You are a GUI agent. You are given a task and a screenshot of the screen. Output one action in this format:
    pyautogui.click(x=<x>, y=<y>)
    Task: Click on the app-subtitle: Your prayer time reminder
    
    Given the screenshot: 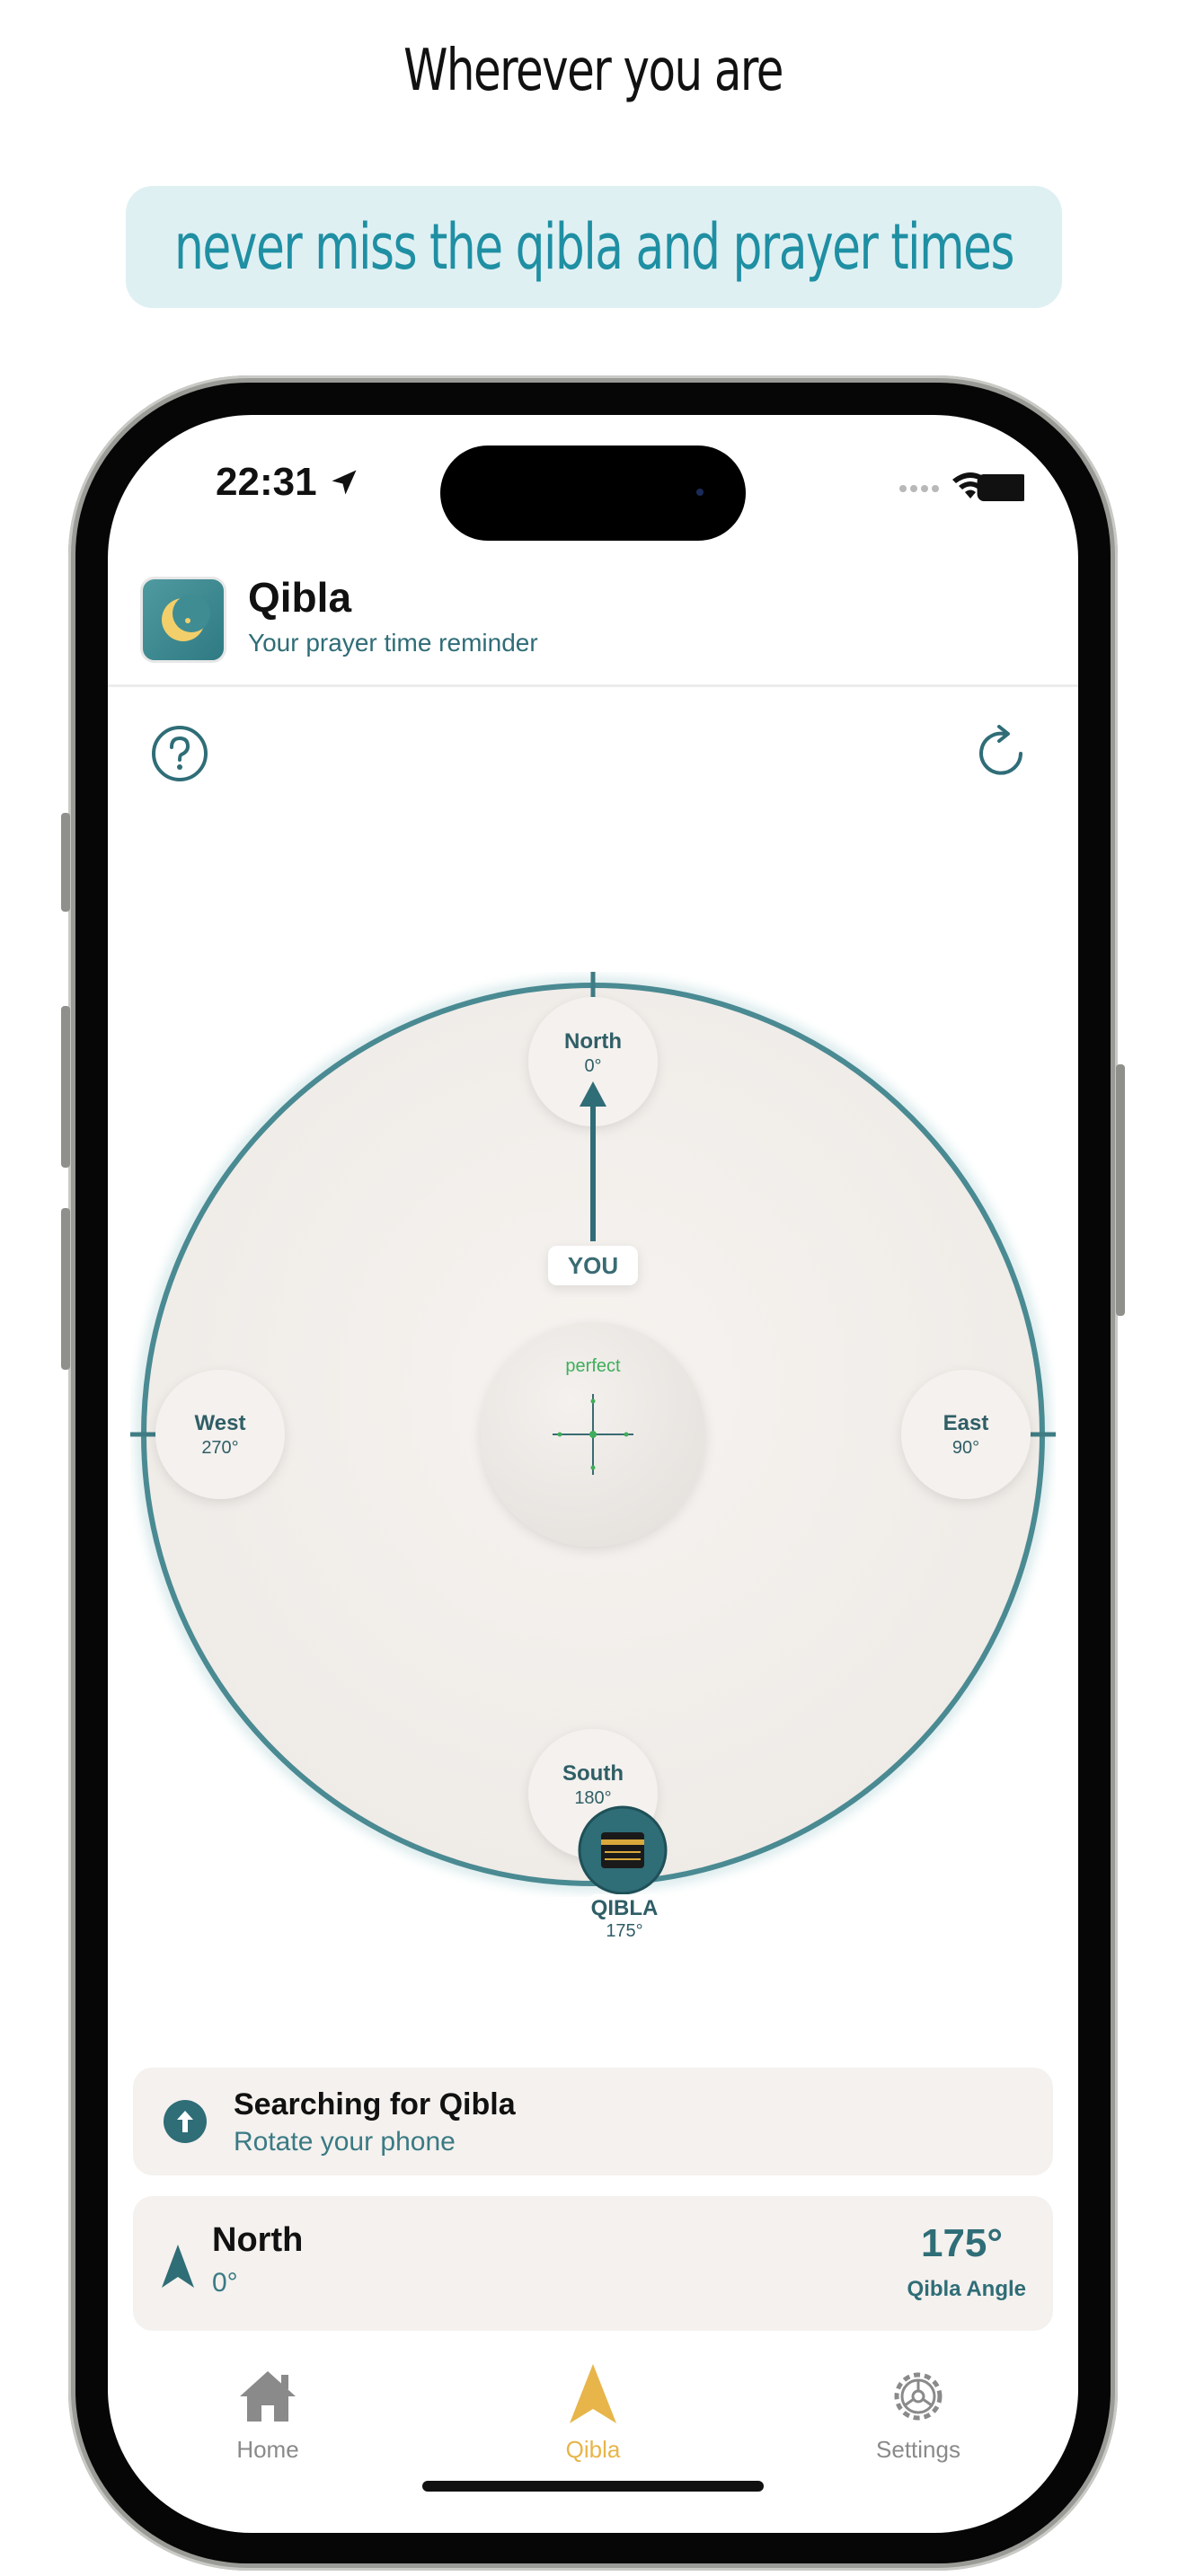 What is the action you would take?
    pyautogui.click(x=393, y=643)
    